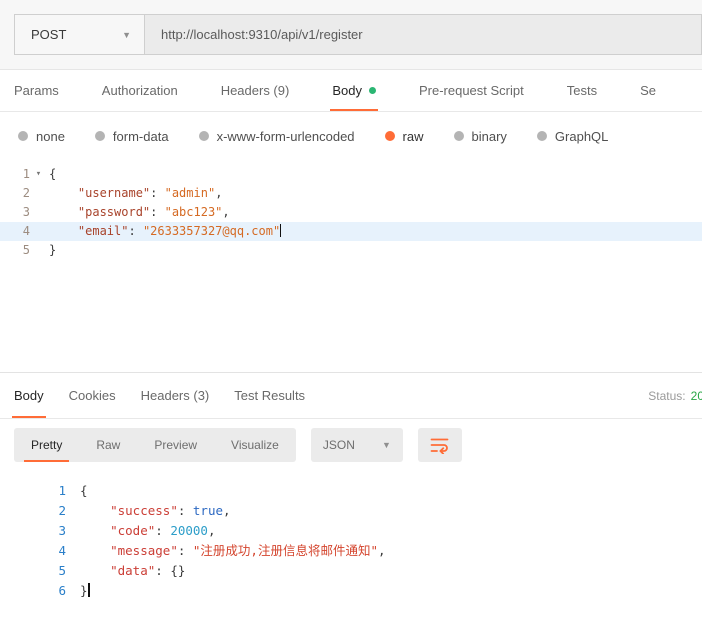 This screenshot has width=702, height=638. What do you see at coordinates (351, 193) in the screenshot?
I see `code-line-2: 2 "username": "admin",` at bounding box center [351, 193].